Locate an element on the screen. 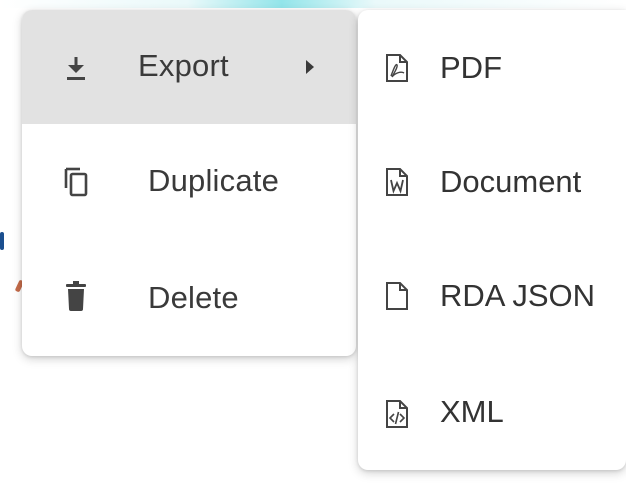 Image resolution: width=626 pixels, height=493 pixels. menu-item-label: Delete is located at coordinates (193, 297).